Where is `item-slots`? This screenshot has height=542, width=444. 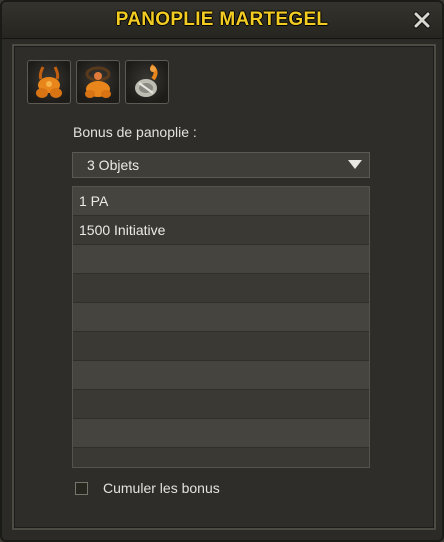 item-slots is located at coordinates (98, 82).